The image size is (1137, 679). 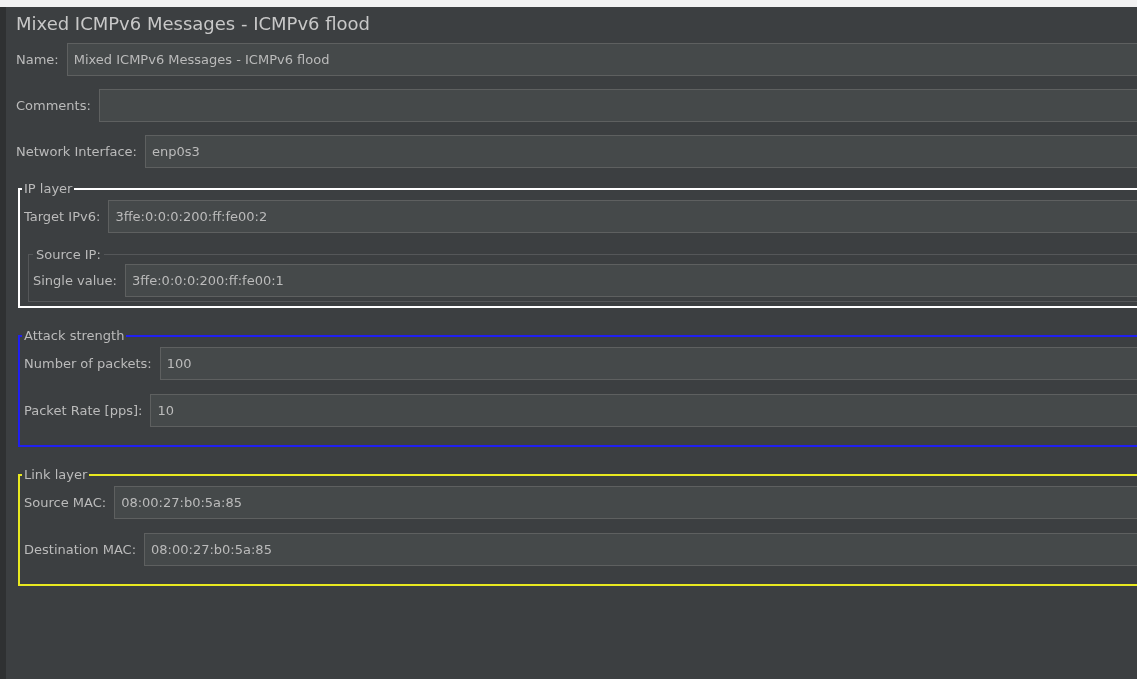 I want to click on window-title: Mixed ICMPv6 Messages - ICMPv6 flood, so click(x=194, y=23).